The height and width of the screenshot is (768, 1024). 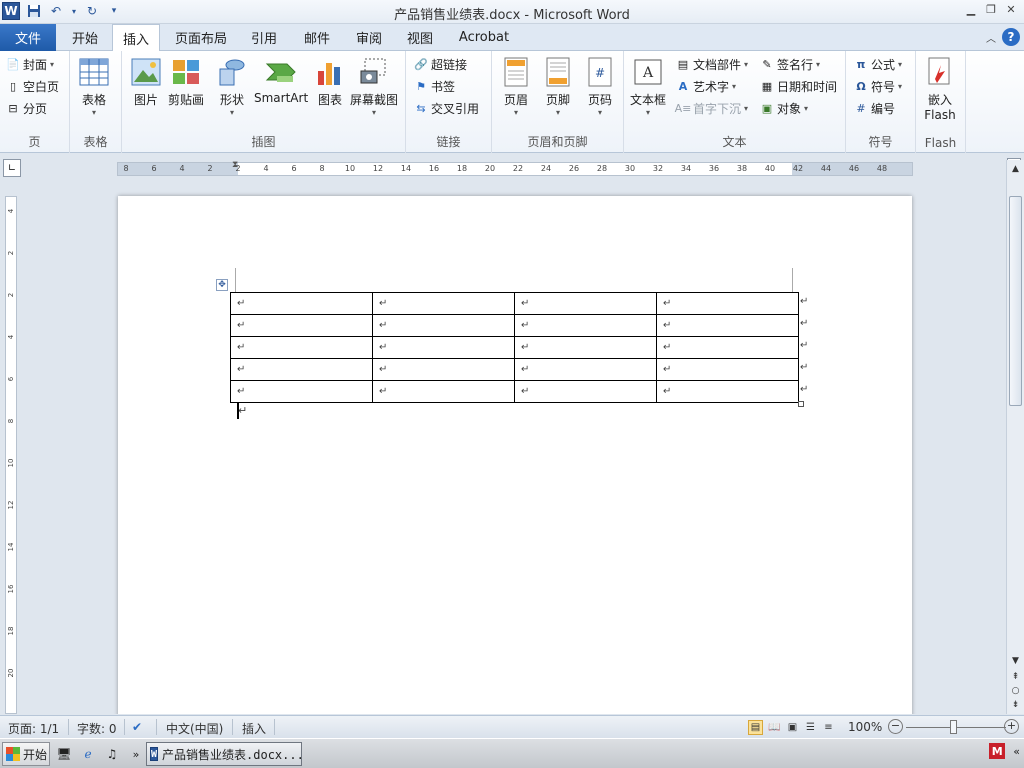 I want to click on blank-page-button: ▯ 空白页, so click(x=32, y=86).